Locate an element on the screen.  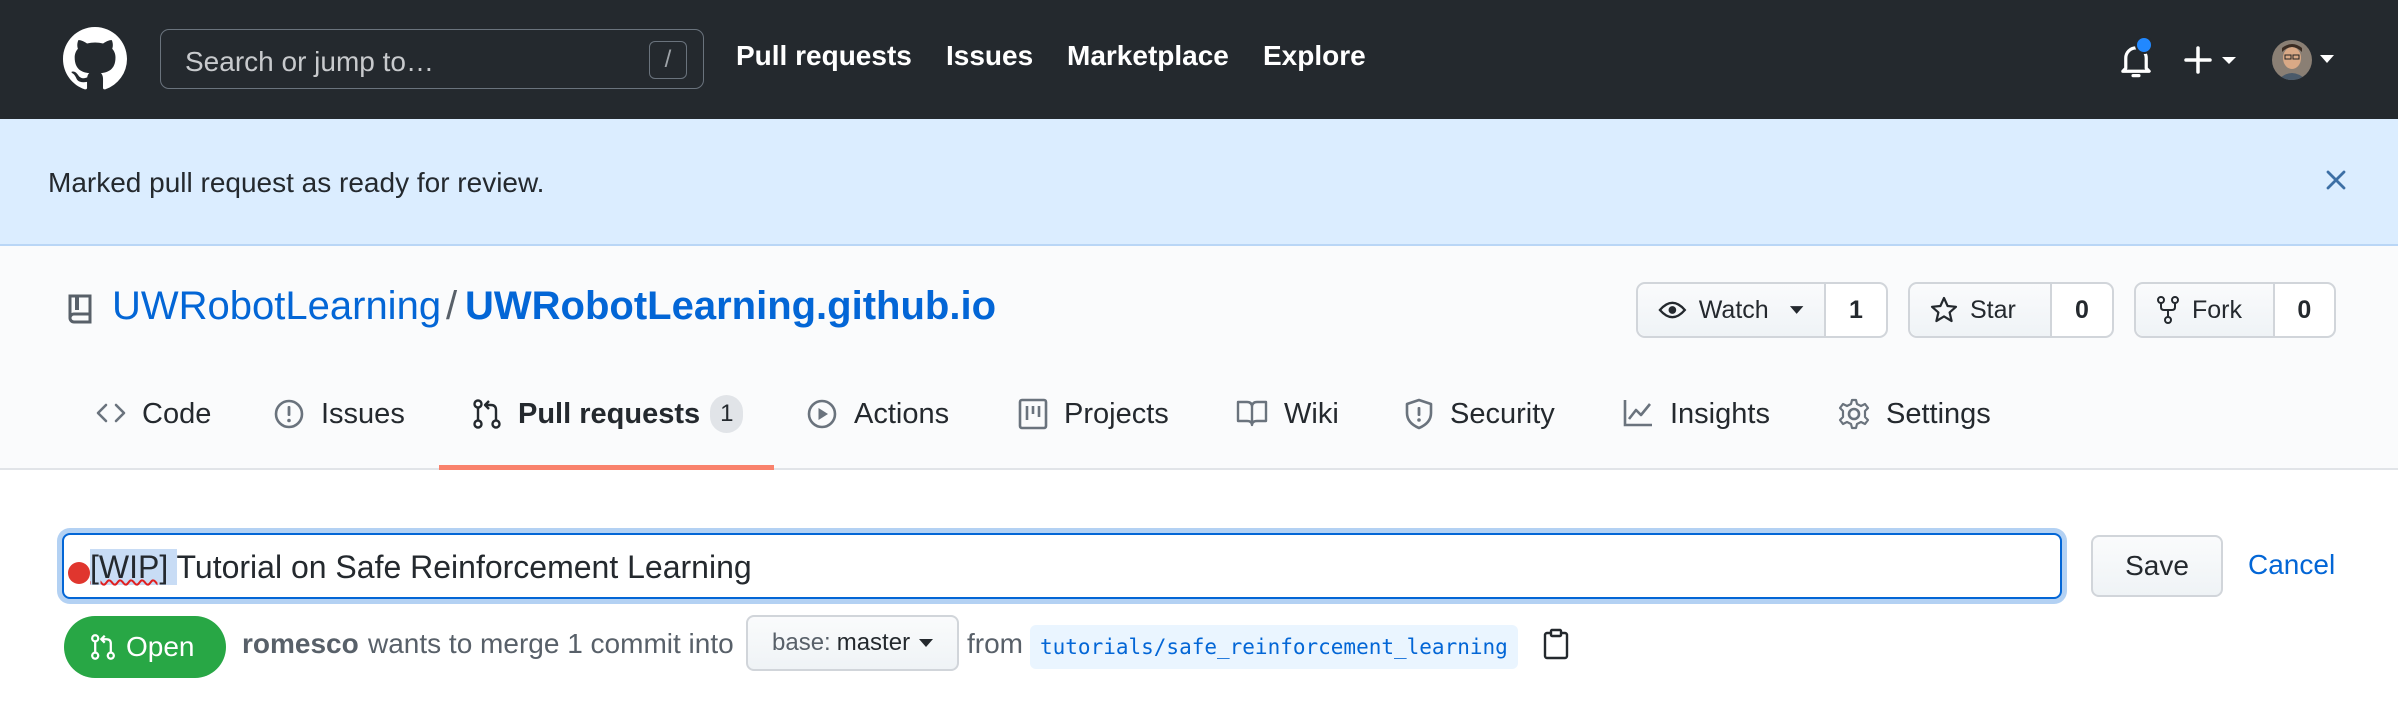
star-button: Star is located at coordinates (1980, 310).